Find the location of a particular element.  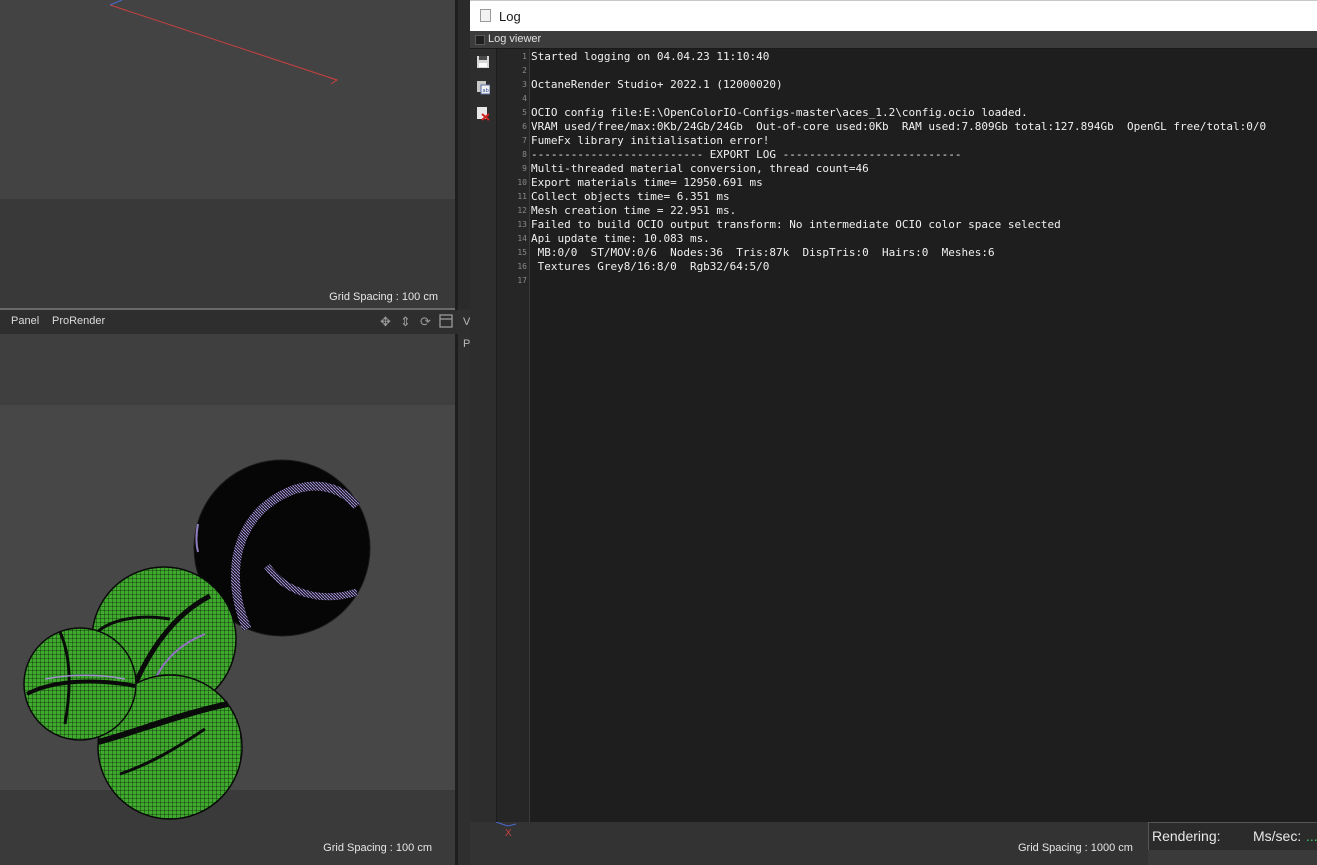

rotate-view-icon: ⟳ is located at coordinates (425, 321).